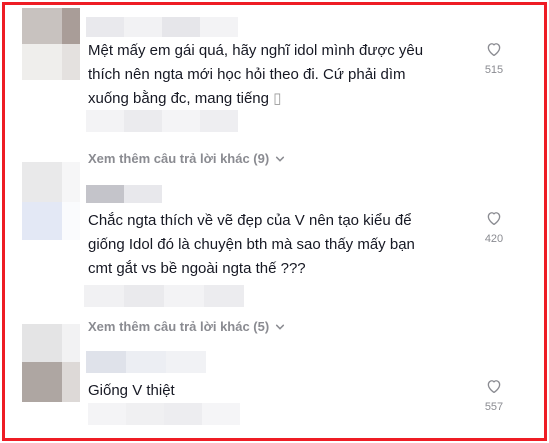  I want to click on like-button: 557, so click(494, 395).